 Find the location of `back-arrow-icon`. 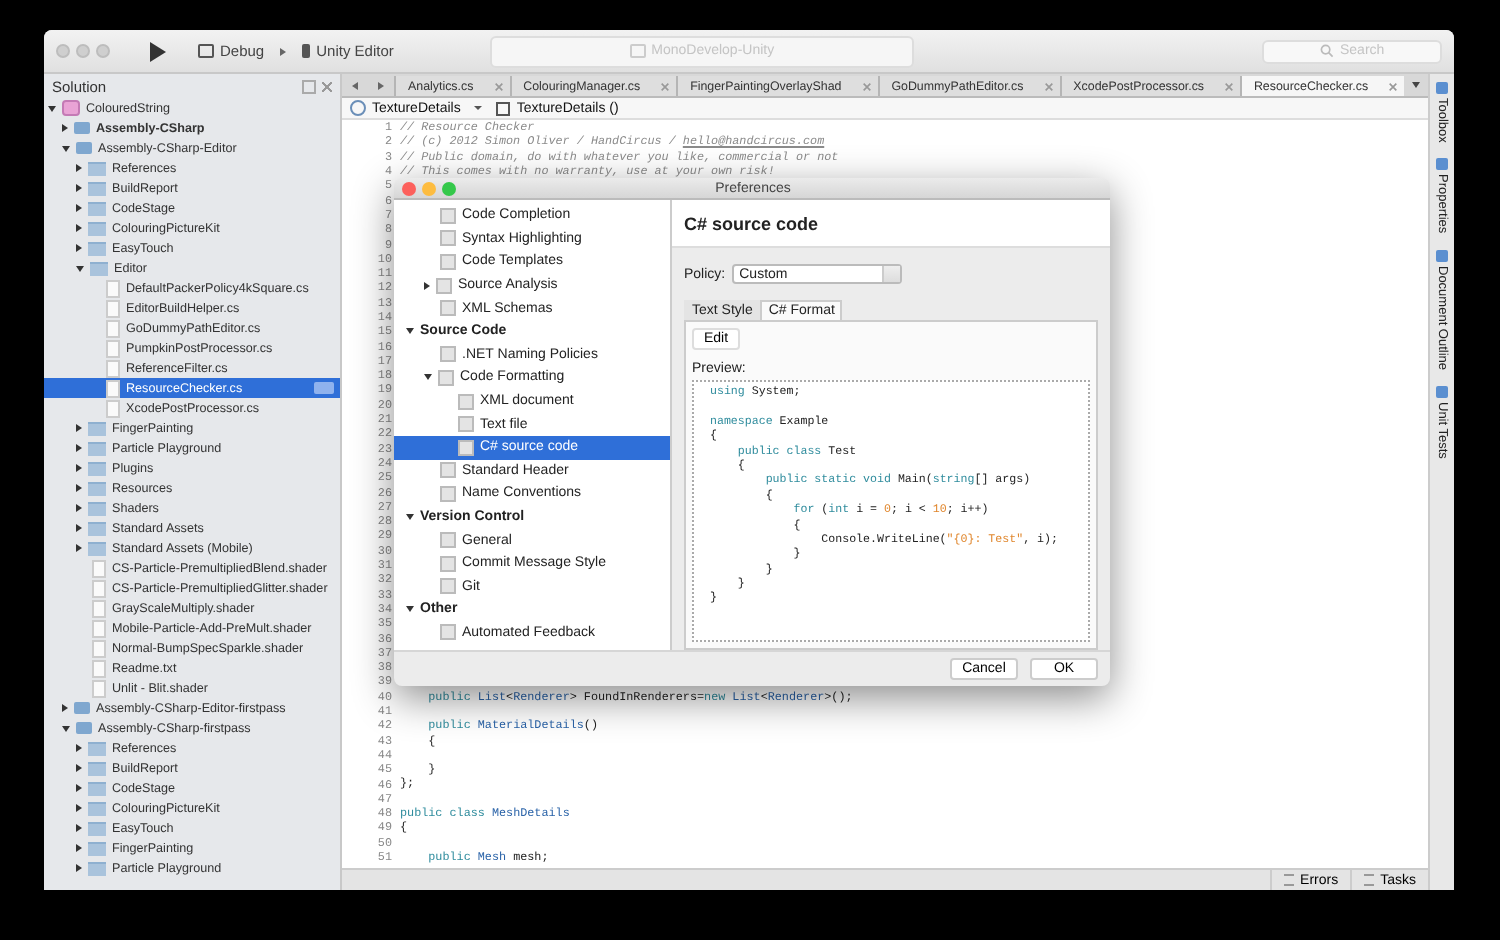

back-arrow-icon is located at coordinates (355, 86).